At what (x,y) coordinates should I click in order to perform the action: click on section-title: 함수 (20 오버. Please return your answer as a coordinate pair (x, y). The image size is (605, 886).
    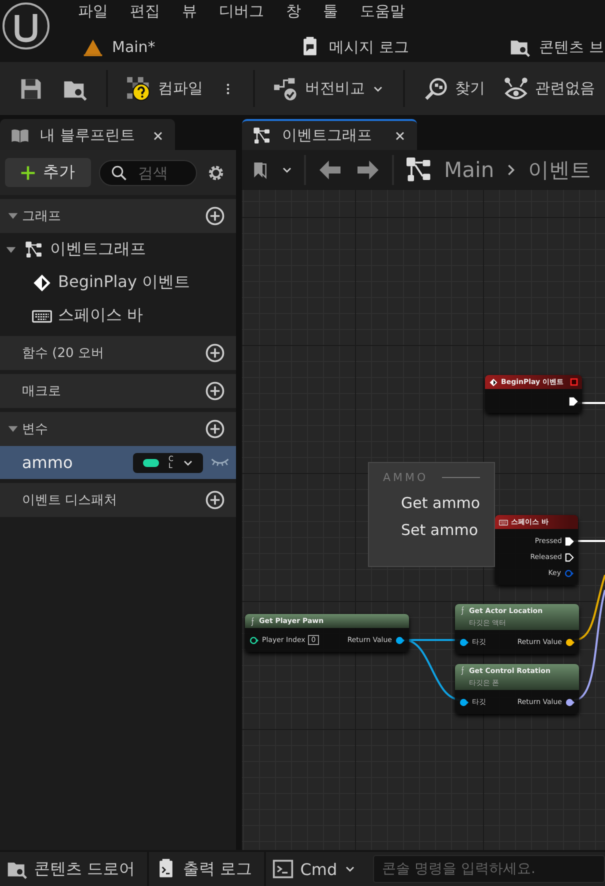
    Looking at the image, I should click on (63, 353).